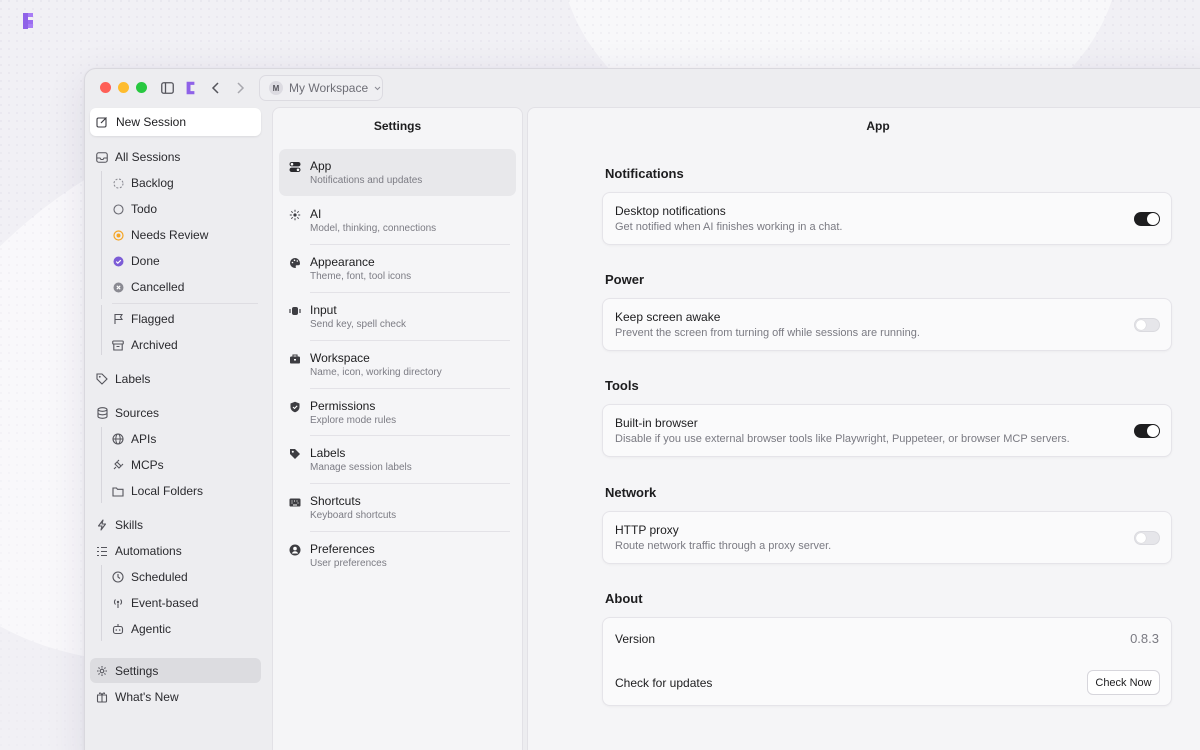  Describe the element at coordinates (145, 345) in the screenshot. I see `sidebar-item-archived: Archived` at that location.